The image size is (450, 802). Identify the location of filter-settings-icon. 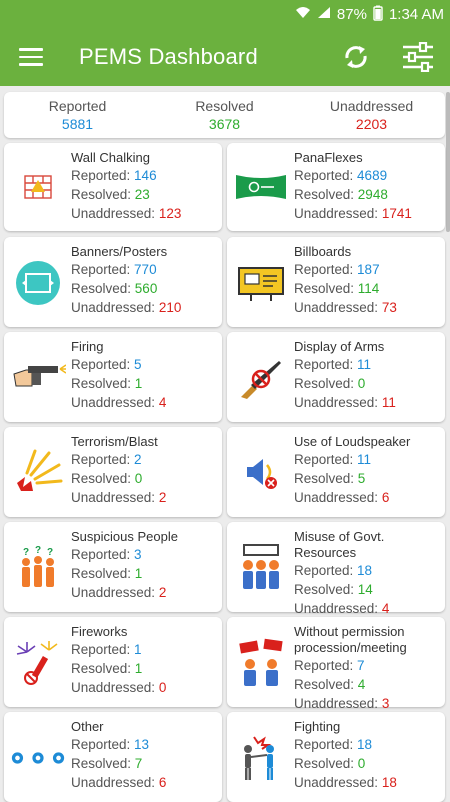
(418, 57).